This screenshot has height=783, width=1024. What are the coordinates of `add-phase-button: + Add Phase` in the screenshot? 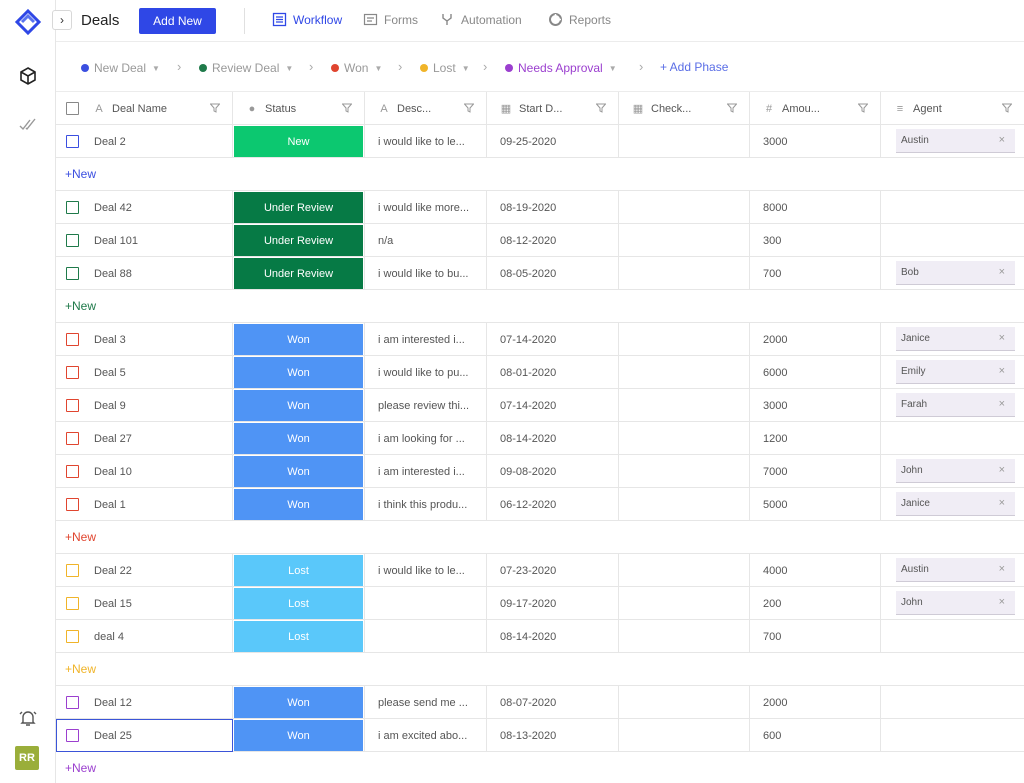 It's located at (694, 67).